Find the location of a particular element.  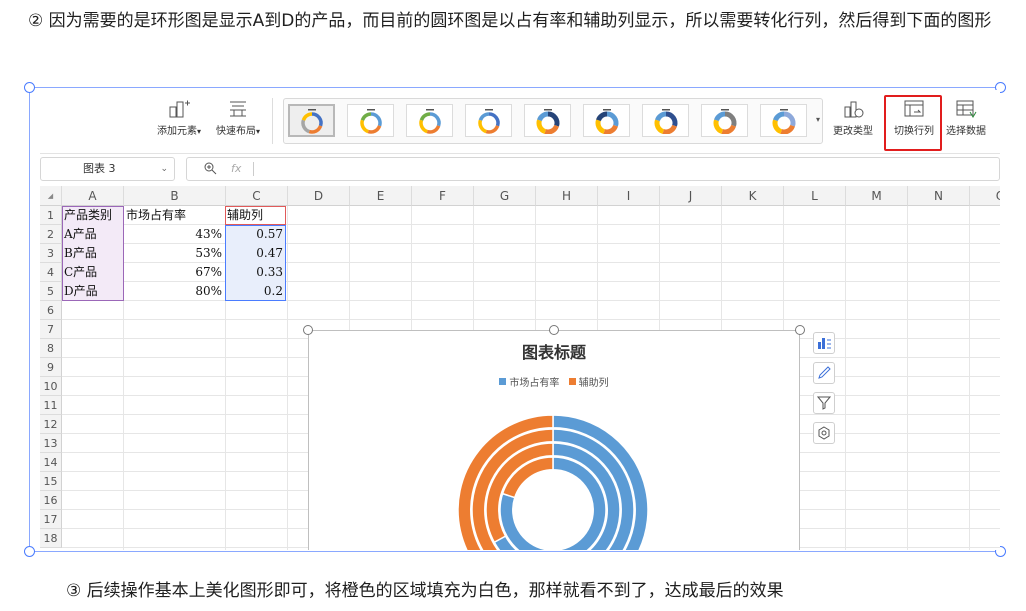

table-cell: 辅助列 is located at coordinates (254, 215).